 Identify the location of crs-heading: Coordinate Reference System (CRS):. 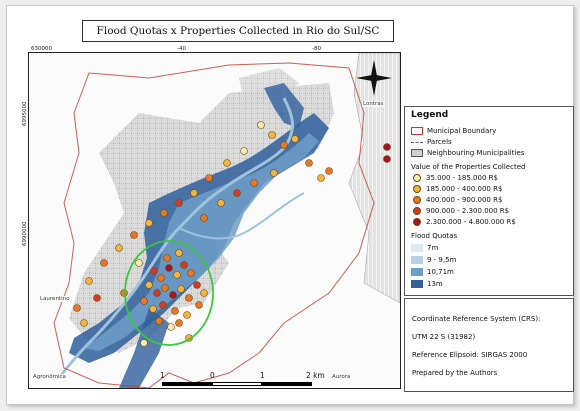
(476, 319).